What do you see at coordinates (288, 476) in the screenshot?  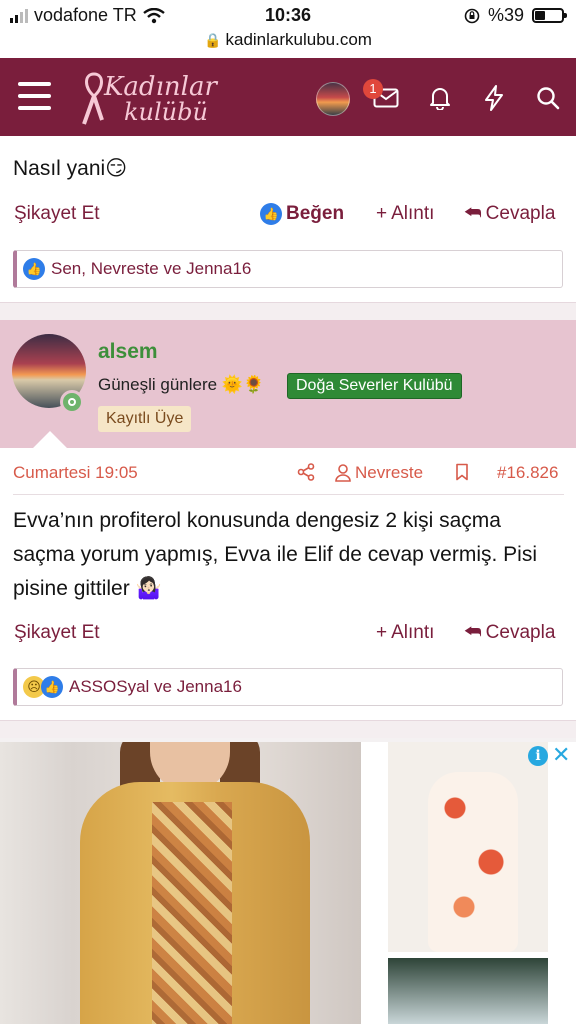 I see `post-meta: Cumartesi 19:05 Nevreste #16.826` at bounding box center [288, 476].